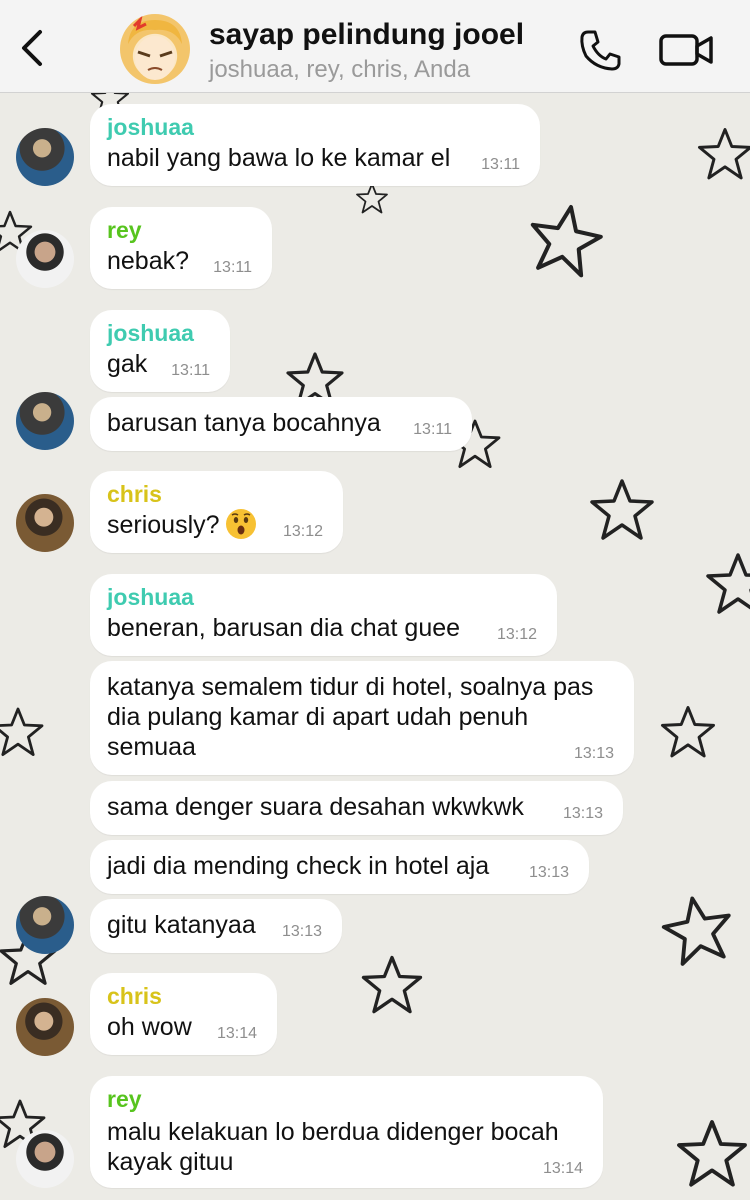 The height and width of the screenshot is (1200, 750). I want to click on message-bubble: joshuaa gak 13:11, so click(160, 351).